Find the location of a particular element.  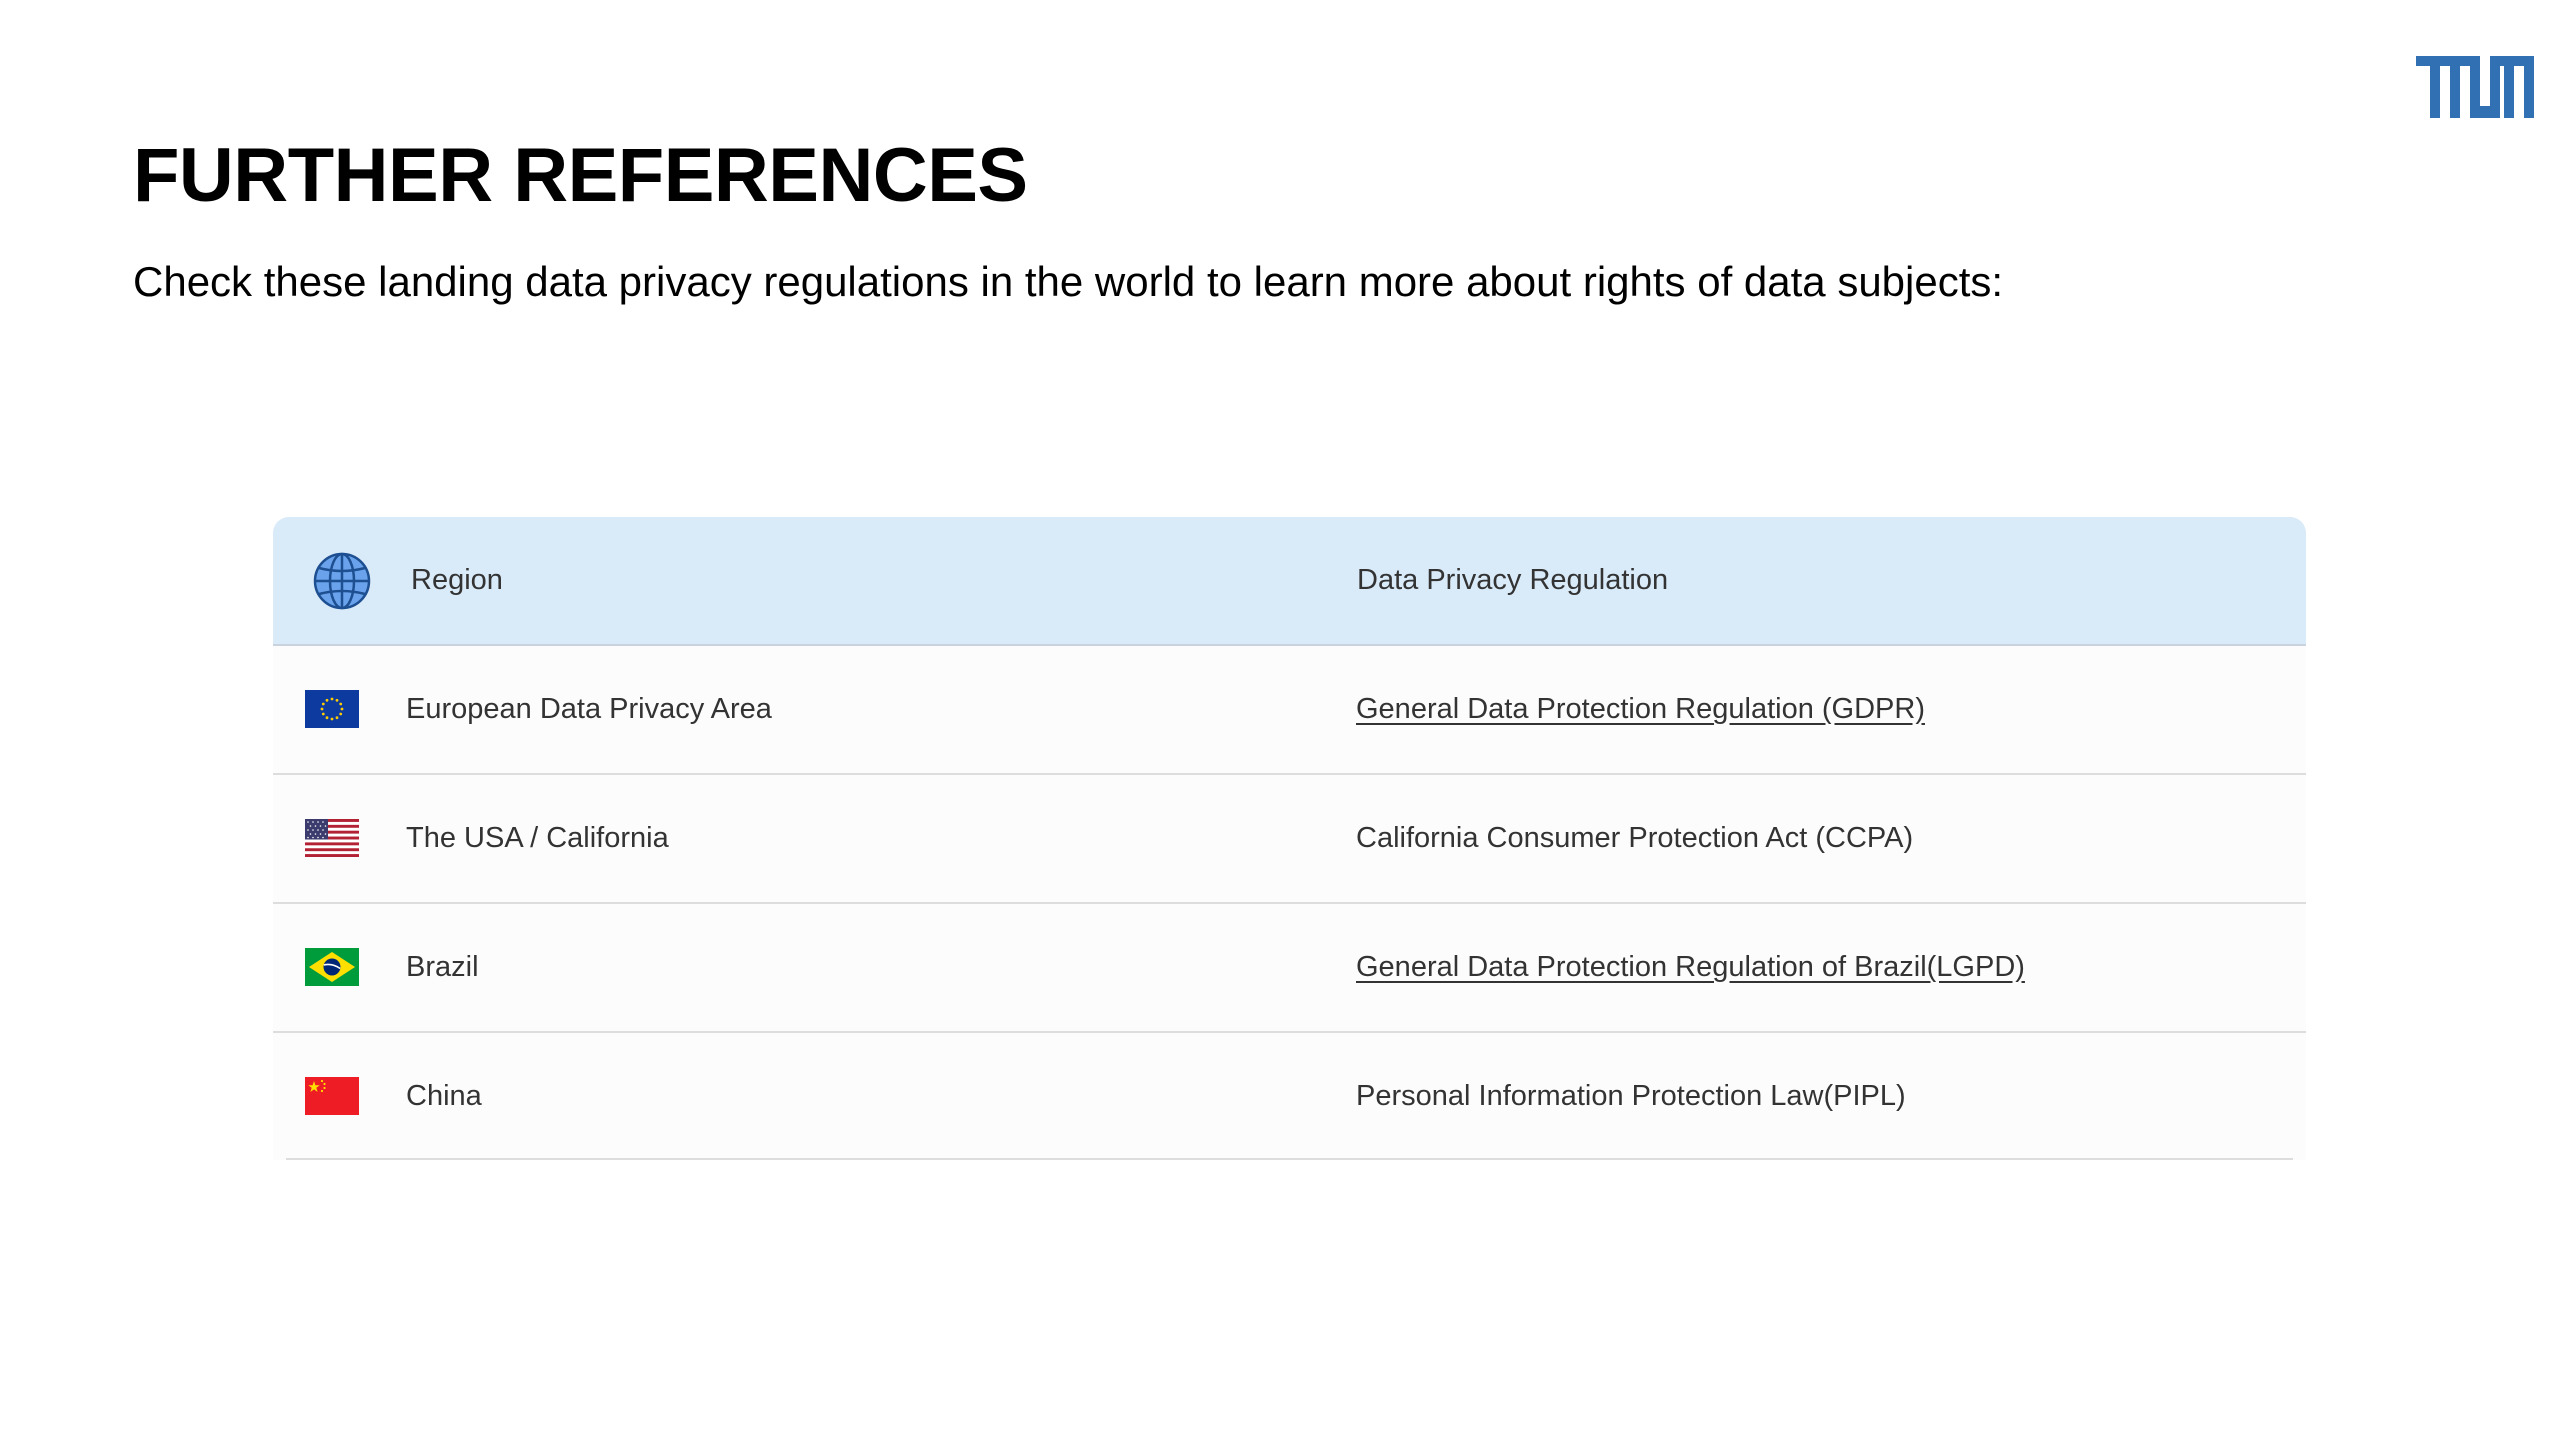

globe-icon is located at coordinates (342, 581).